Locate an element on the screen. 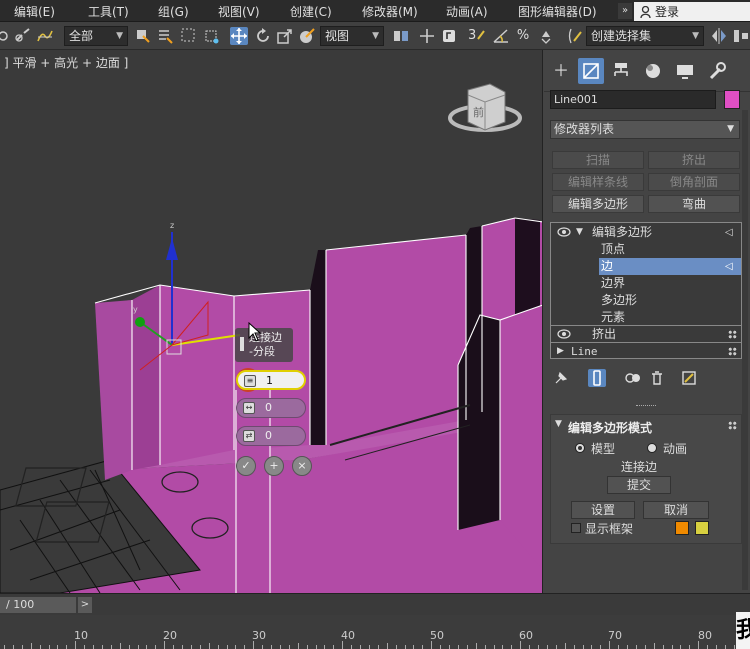  main-toolbar: 全部 ▼ 视图 ▼ 3 % 创建选择集 ▼ is located at coordinates (375, 36).